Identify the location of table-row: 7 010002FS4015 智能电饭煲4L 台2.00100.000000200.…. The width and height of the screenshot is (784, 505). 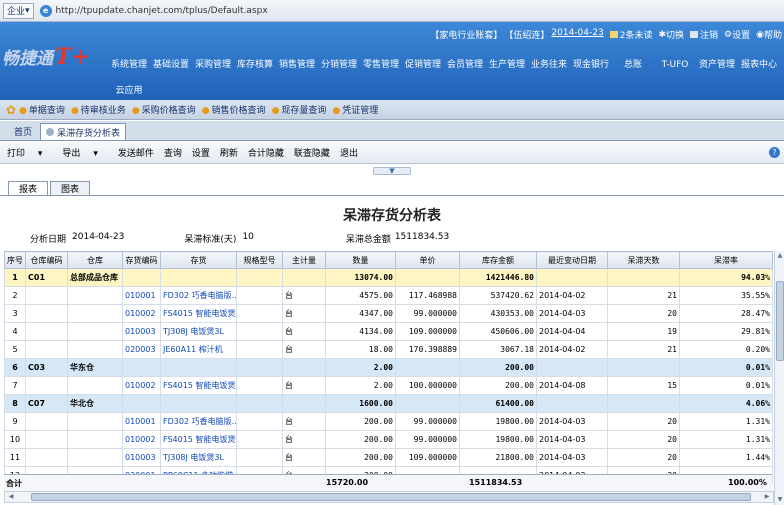
(388, 385).